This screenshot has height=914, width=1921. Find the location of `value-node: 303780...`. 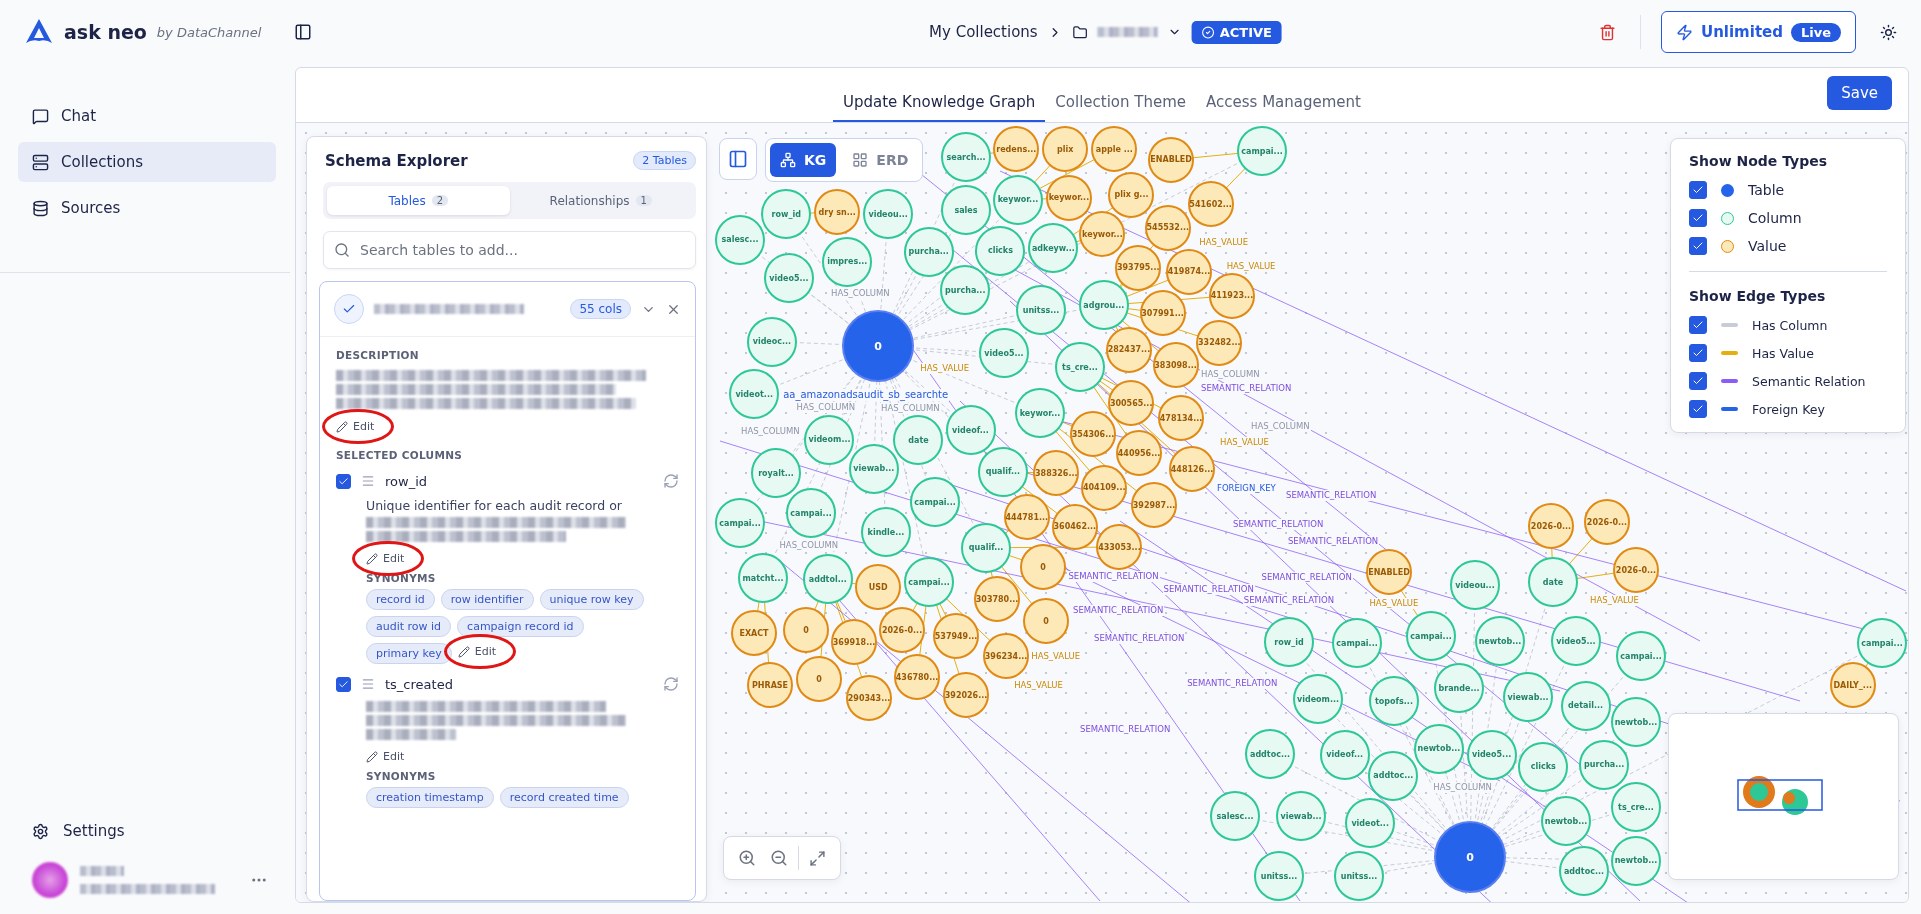

value-node: 303780... is located at coordinates (997, 599).